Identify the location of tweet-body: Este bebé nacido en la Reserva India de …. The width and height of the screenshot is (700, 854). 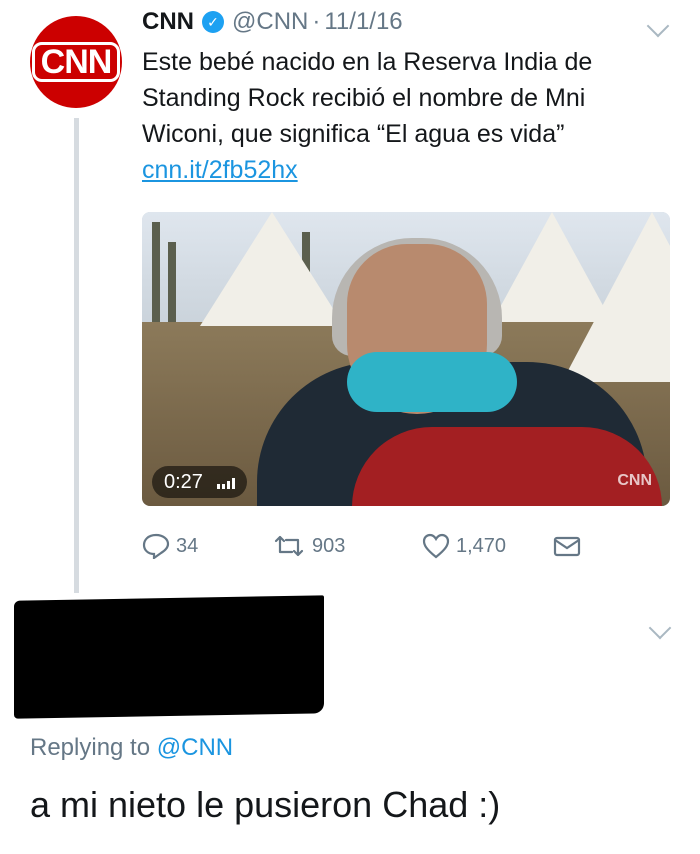
(402, 116).